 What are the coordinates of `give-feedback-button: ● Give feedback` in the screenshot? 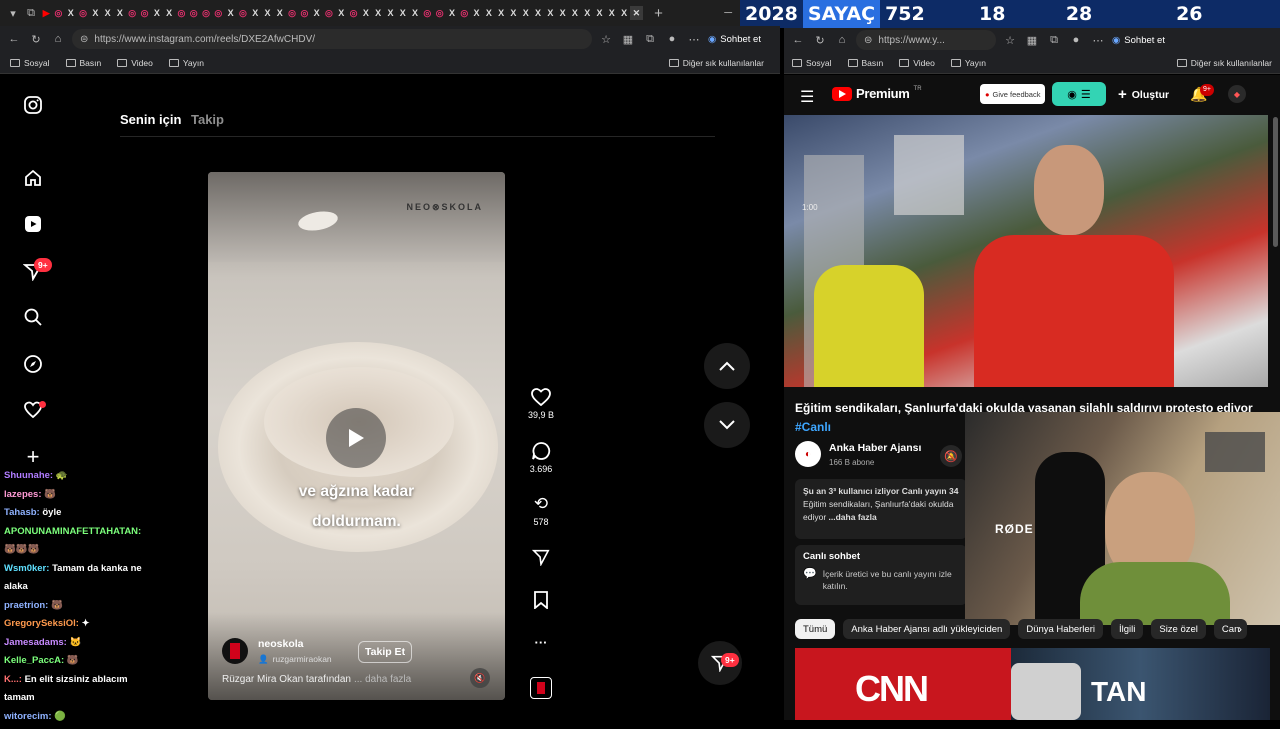 It's located at (1013, 94).